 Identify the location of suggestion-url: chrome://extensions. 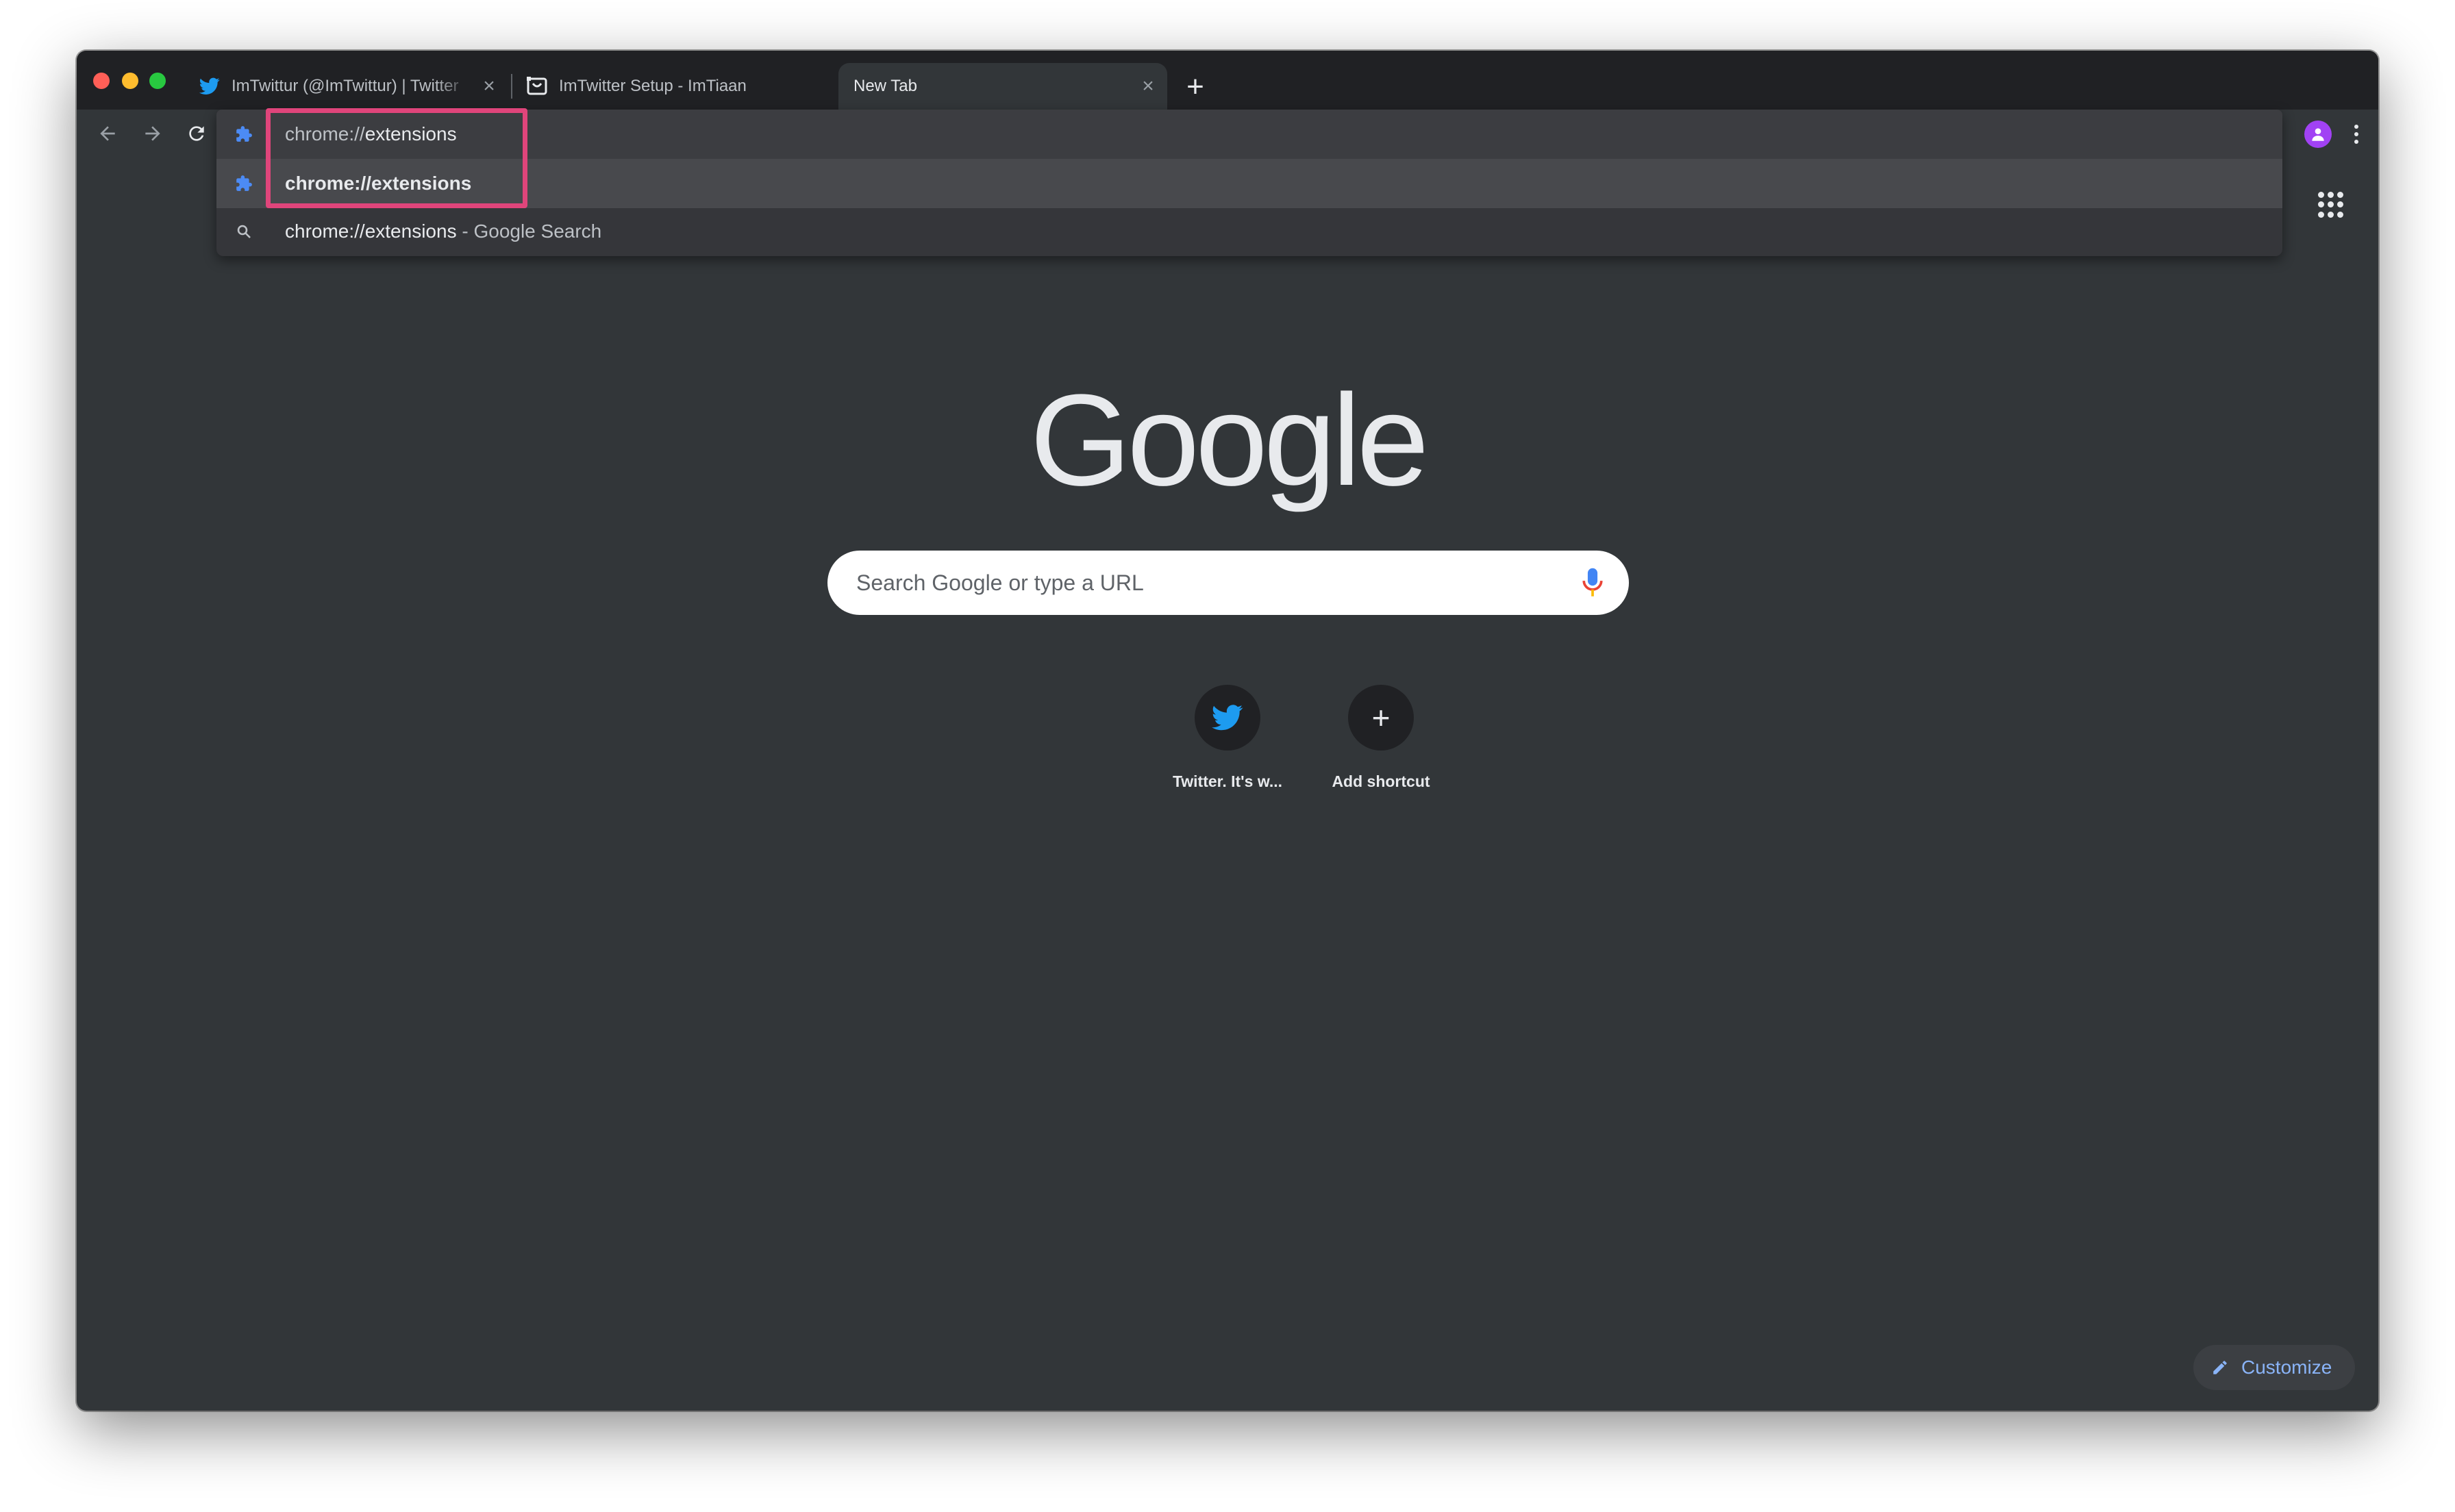
(379, 184).